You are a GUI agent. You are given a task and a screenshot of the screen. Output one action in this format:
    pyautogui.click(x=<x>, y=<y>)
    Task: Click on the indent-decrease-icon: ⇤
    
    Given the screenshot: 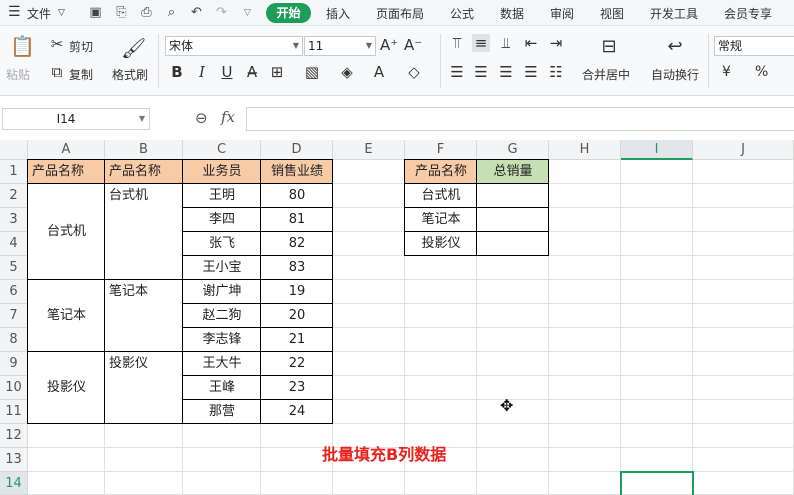 What is the action you would take?
    pyautogui.click(x=531, y=43)
    